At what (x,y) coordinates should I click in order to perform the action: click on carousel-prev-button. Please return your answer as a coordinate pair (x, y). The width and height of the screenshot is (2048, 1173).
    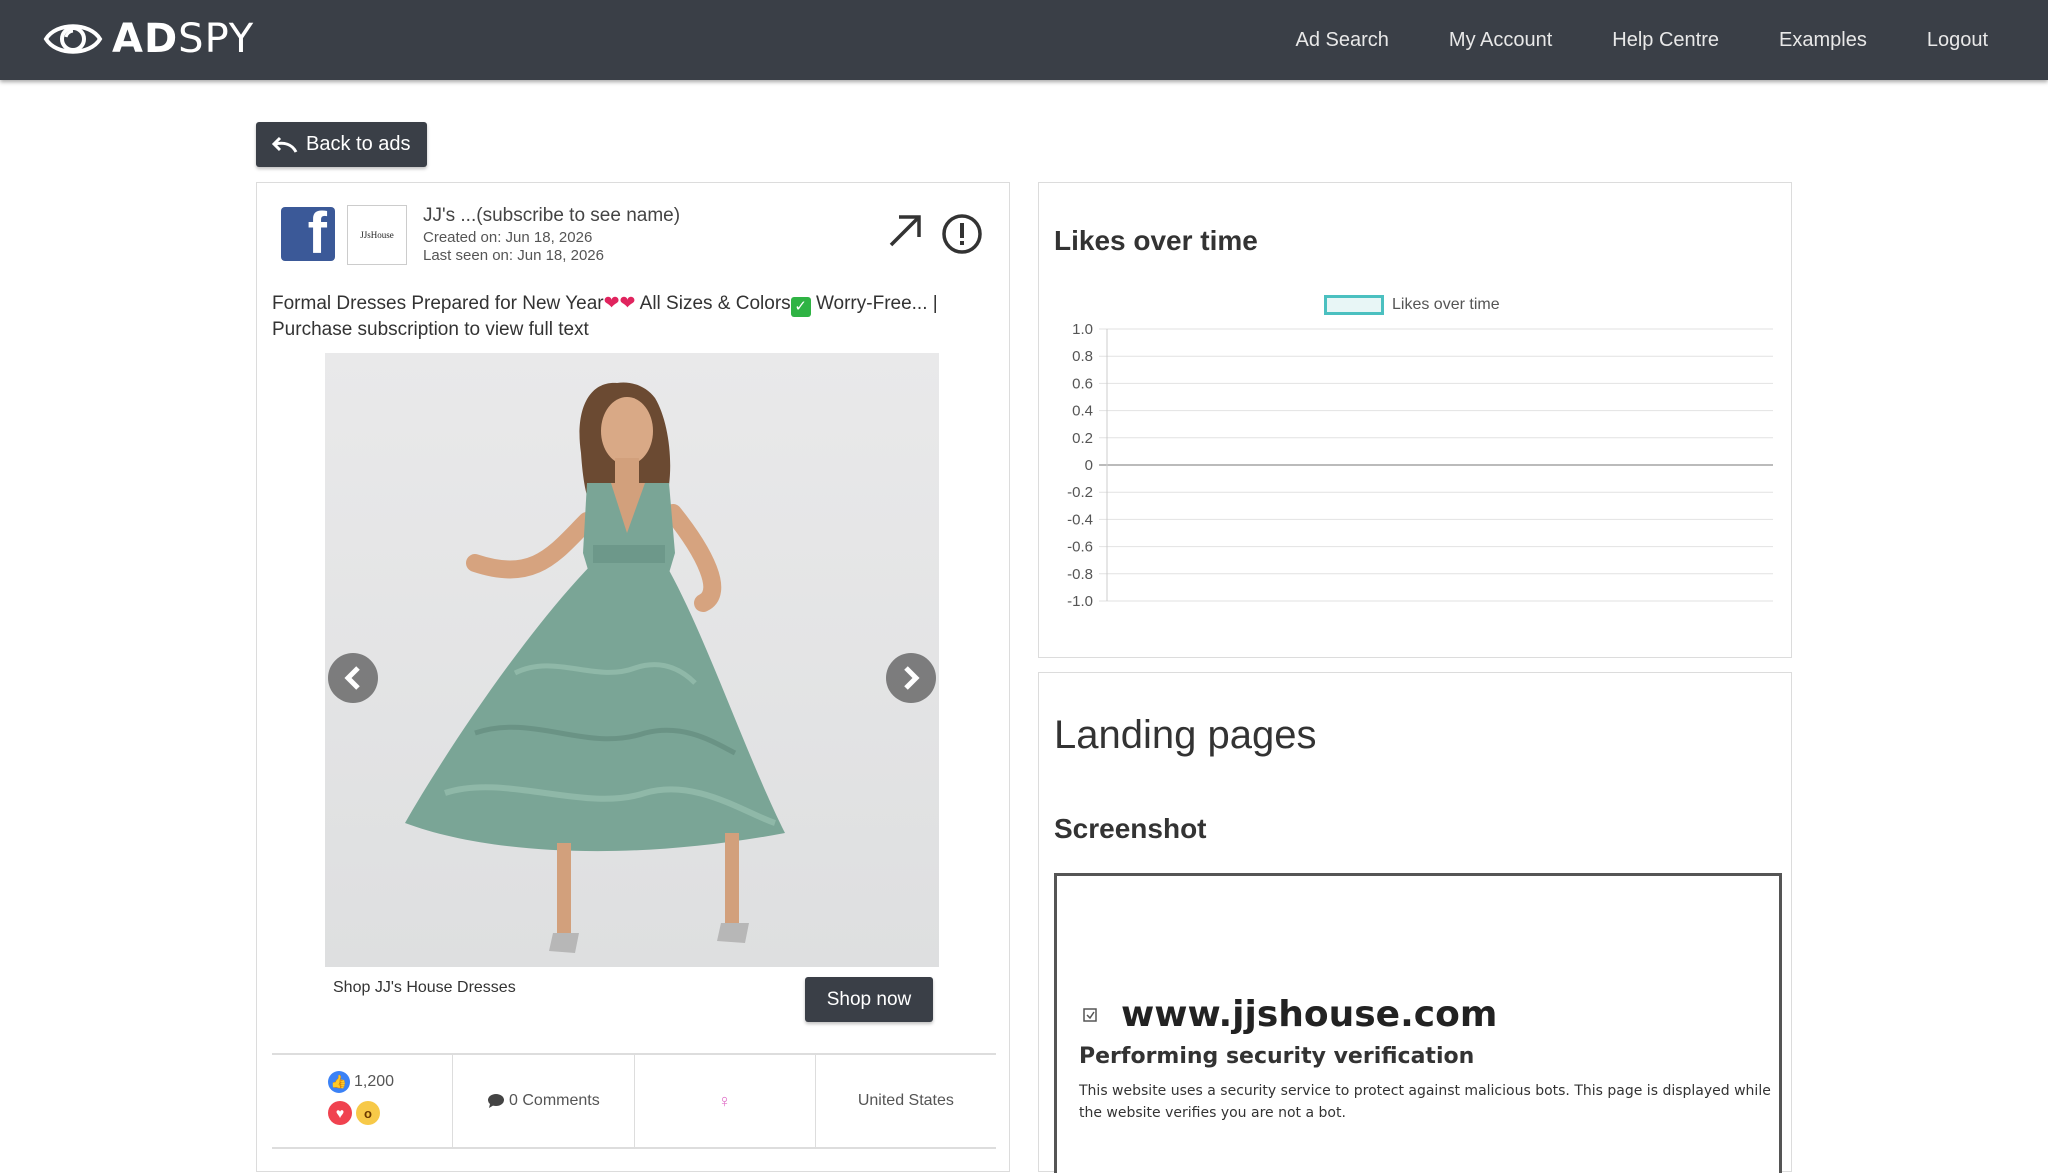
    Looking at the image, I should click on (353, 678).